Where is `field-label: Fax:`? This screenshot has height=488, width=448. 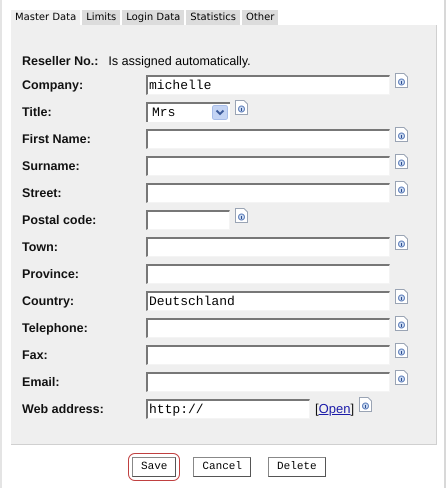
field-label: Fax: is located at coordinates (35, 355).